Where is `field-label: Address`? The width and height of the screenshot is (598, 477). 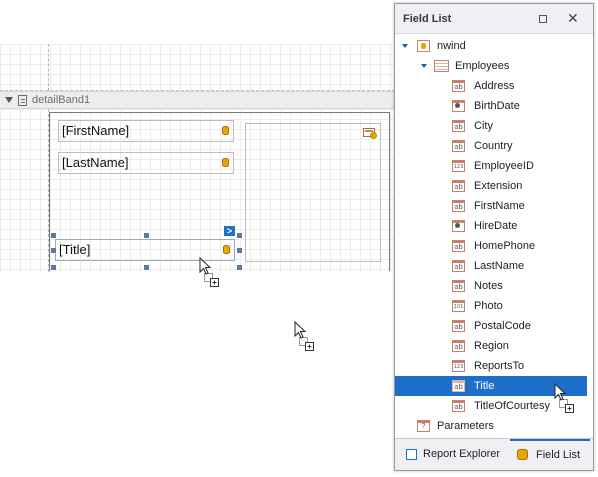 field-label: Address is located at coordinates (494, 86).